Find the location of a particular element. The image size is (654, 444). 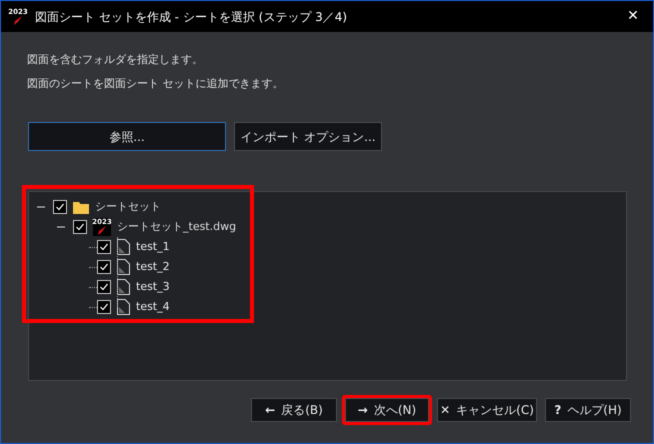

help-icon: ? is located at coordinates (558, 410).